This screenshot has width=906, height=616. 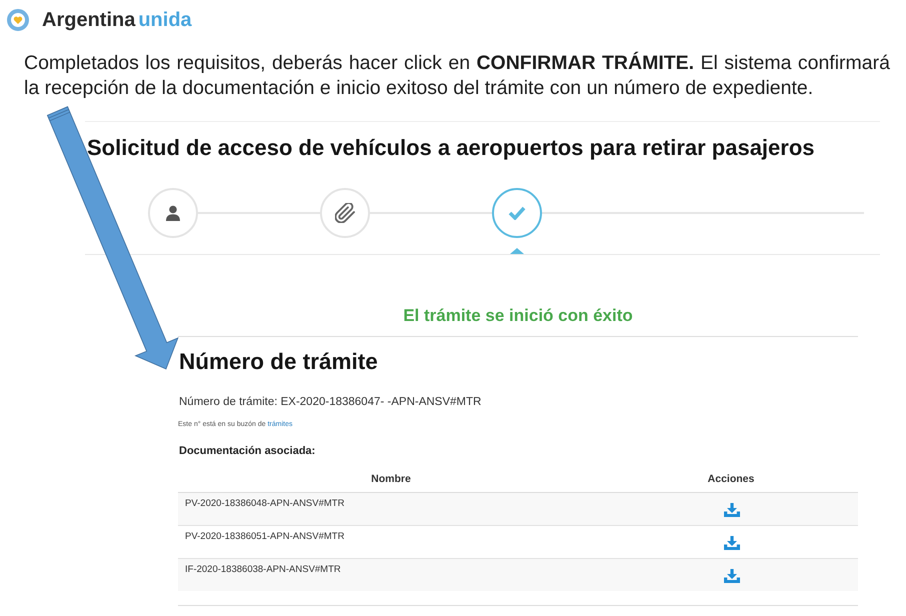 What do you see at coordinates (731, 479) in the screenshot?
I see `column-header: Acciones` at bounding box center [731, 479].